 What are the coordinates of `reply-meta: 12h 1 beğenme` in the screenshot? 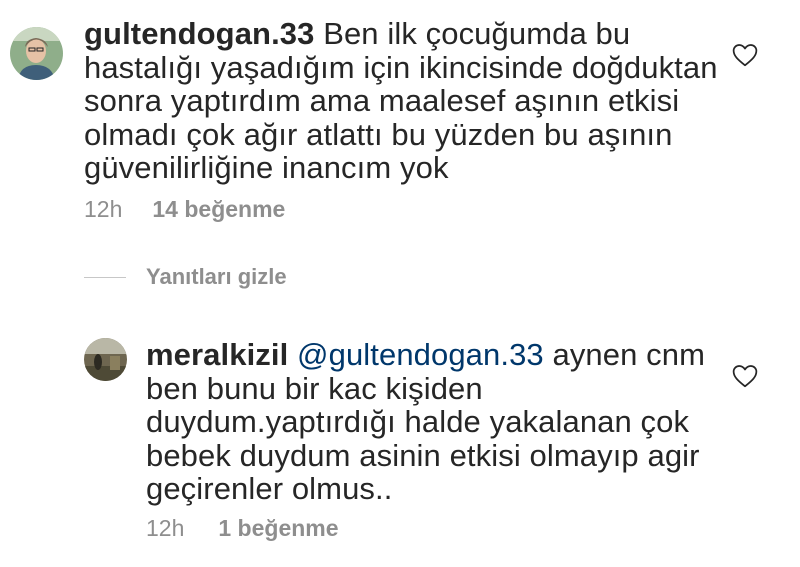 It's located at (242, 528).